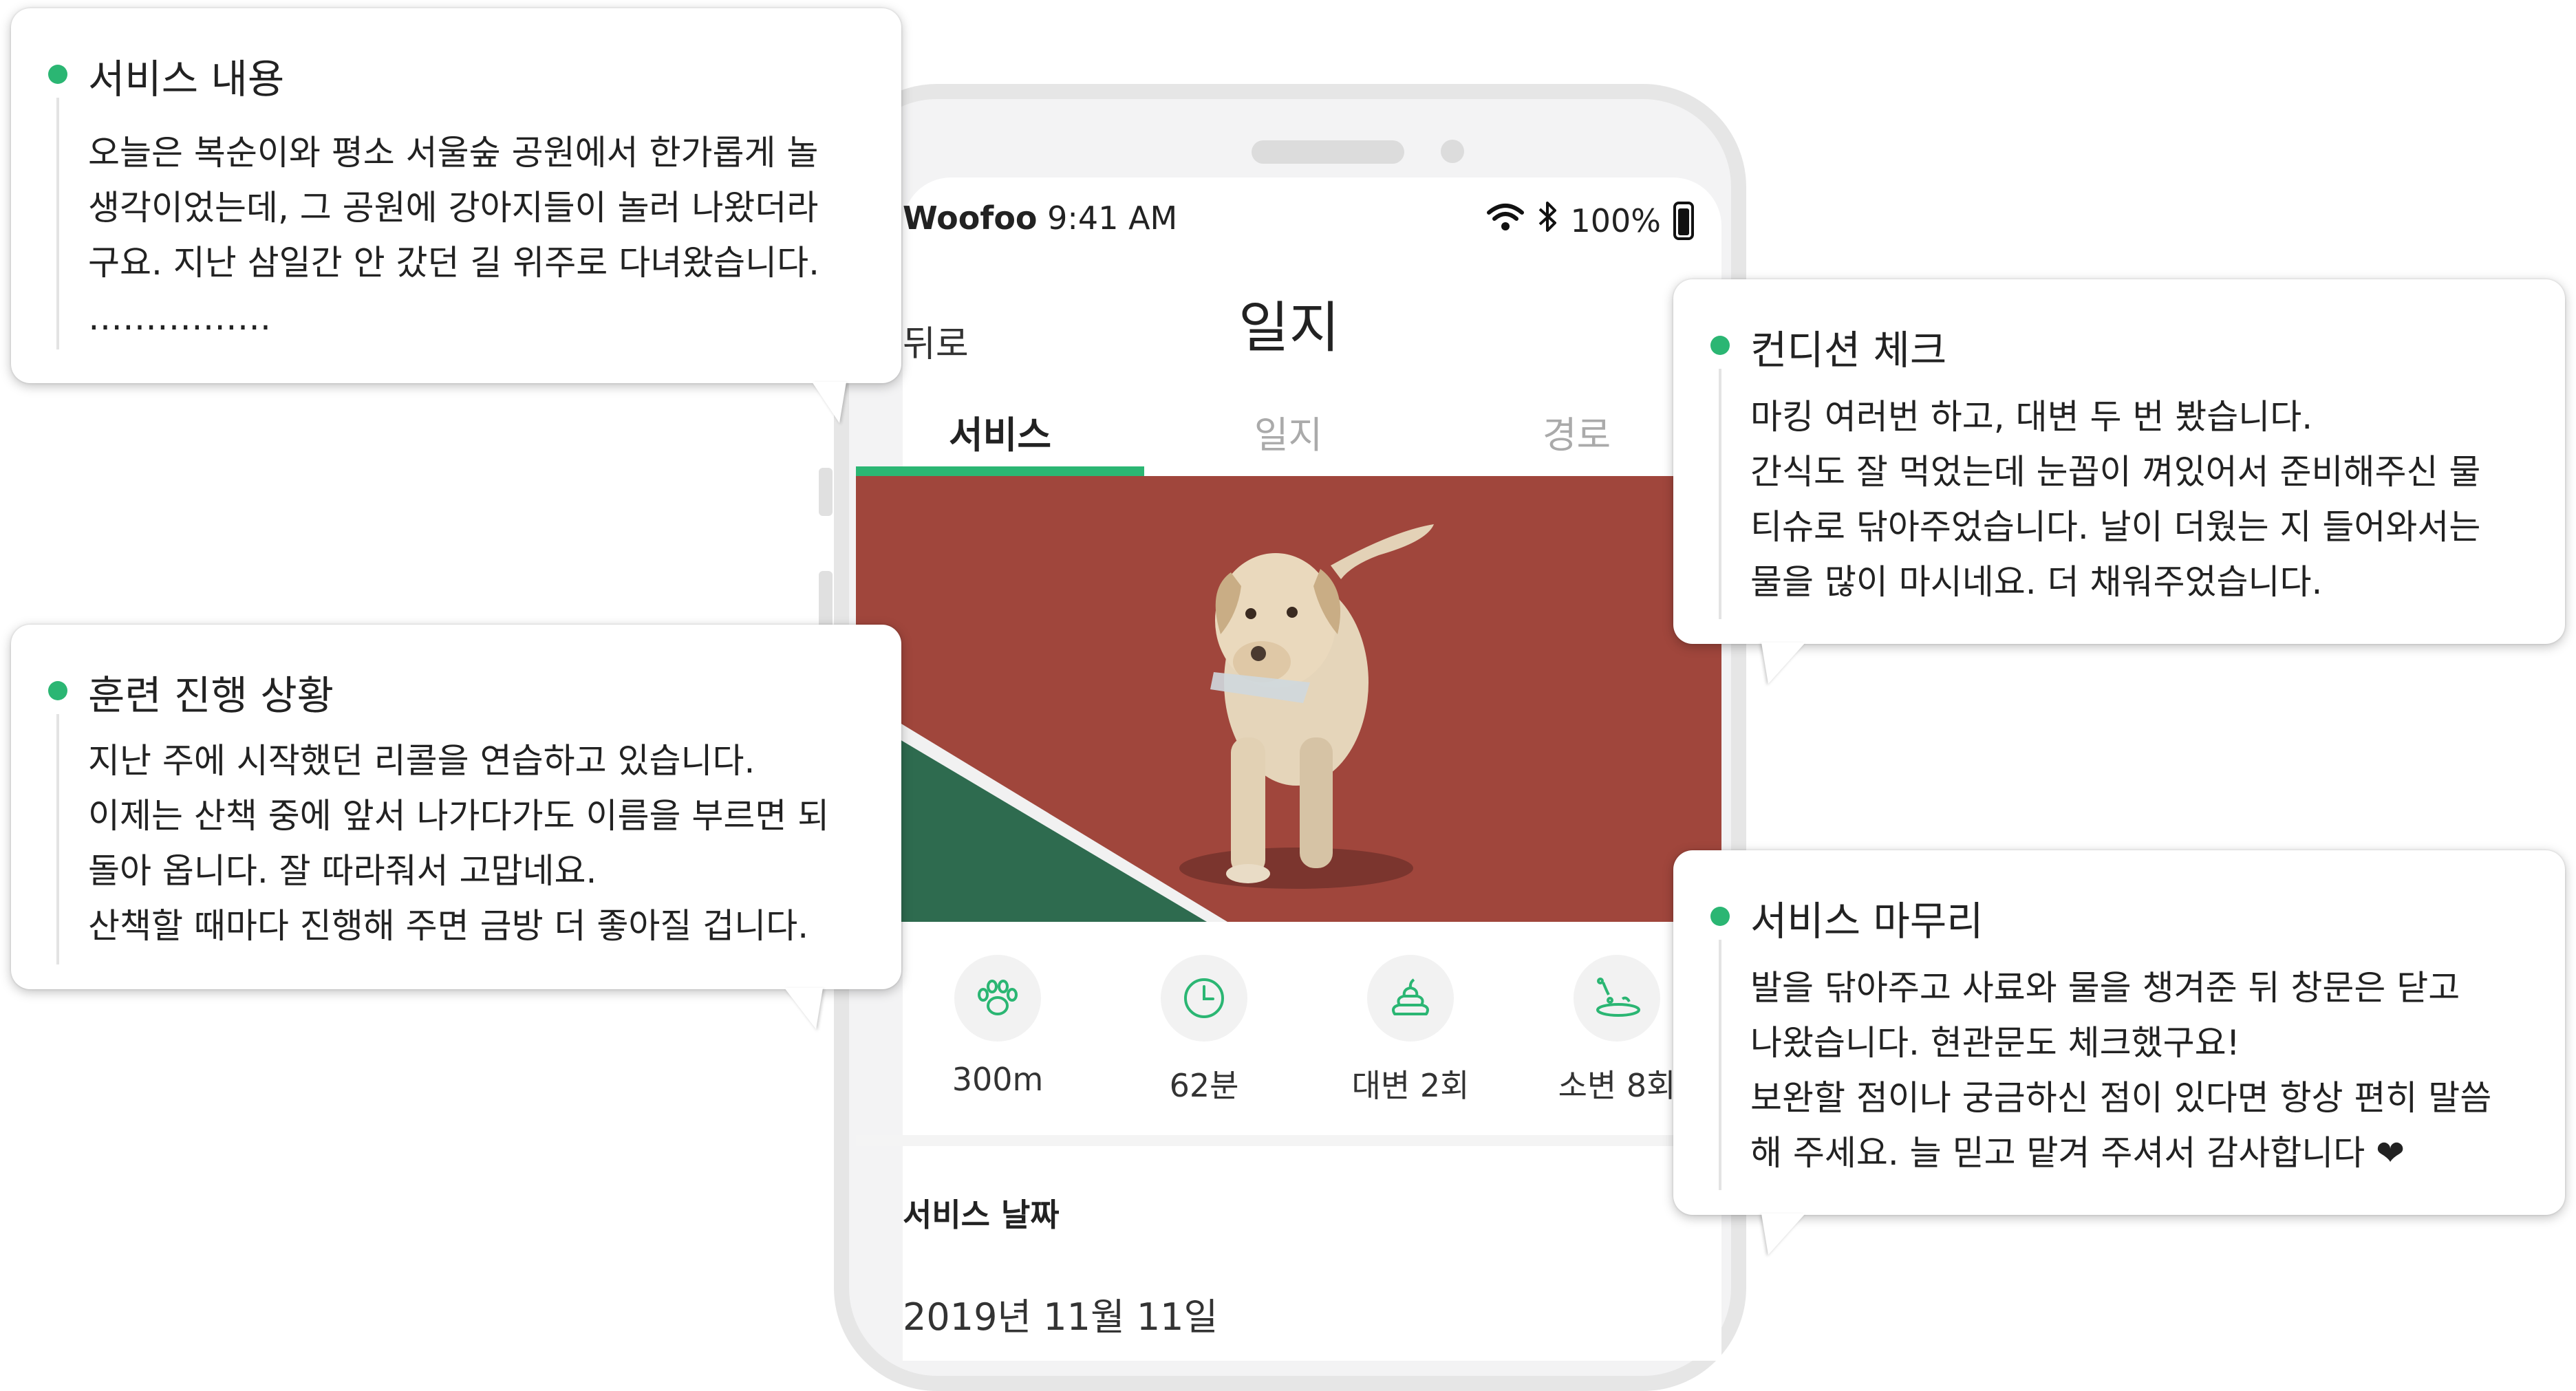 This screenshot has width=2576, height=1391. What do you see at coordinates (1204, 1085) in the screenshot?
I see `stat-label: 62분` at bounding box center [1204, 1085].